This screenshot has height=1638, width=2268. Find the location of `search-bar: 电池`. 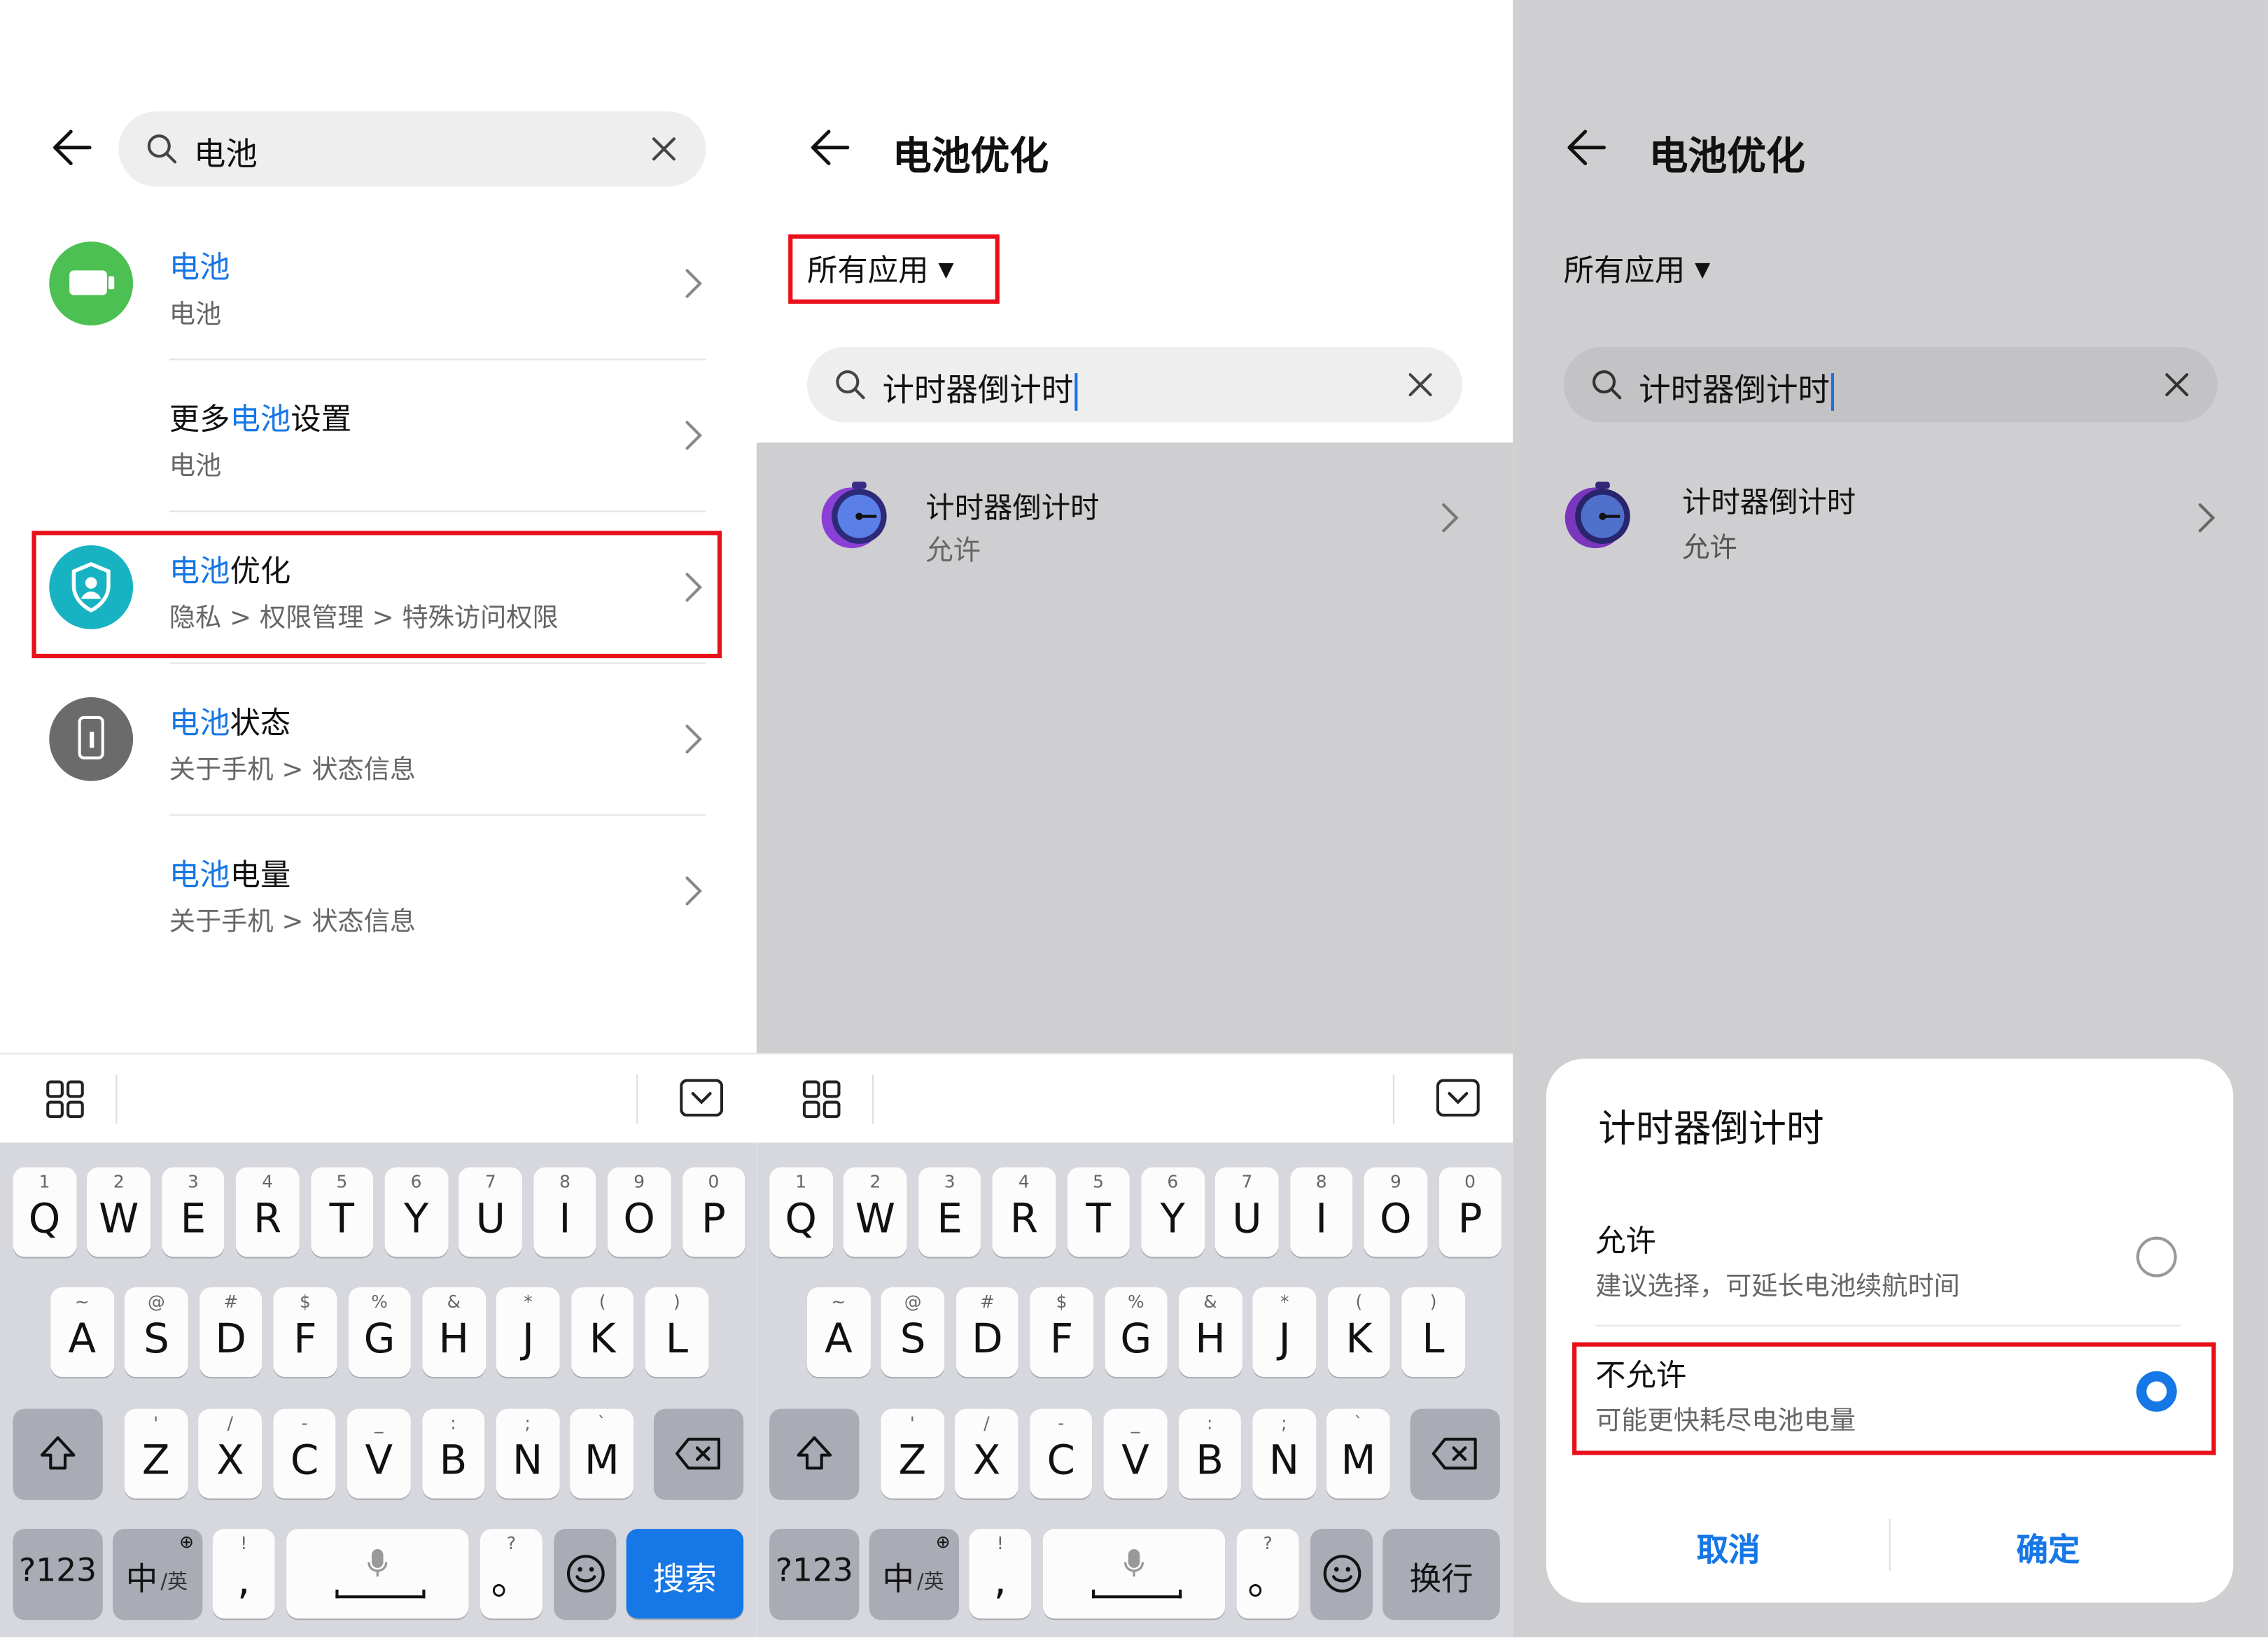

search-bar: 电池 is located at coordinates (412, 149).